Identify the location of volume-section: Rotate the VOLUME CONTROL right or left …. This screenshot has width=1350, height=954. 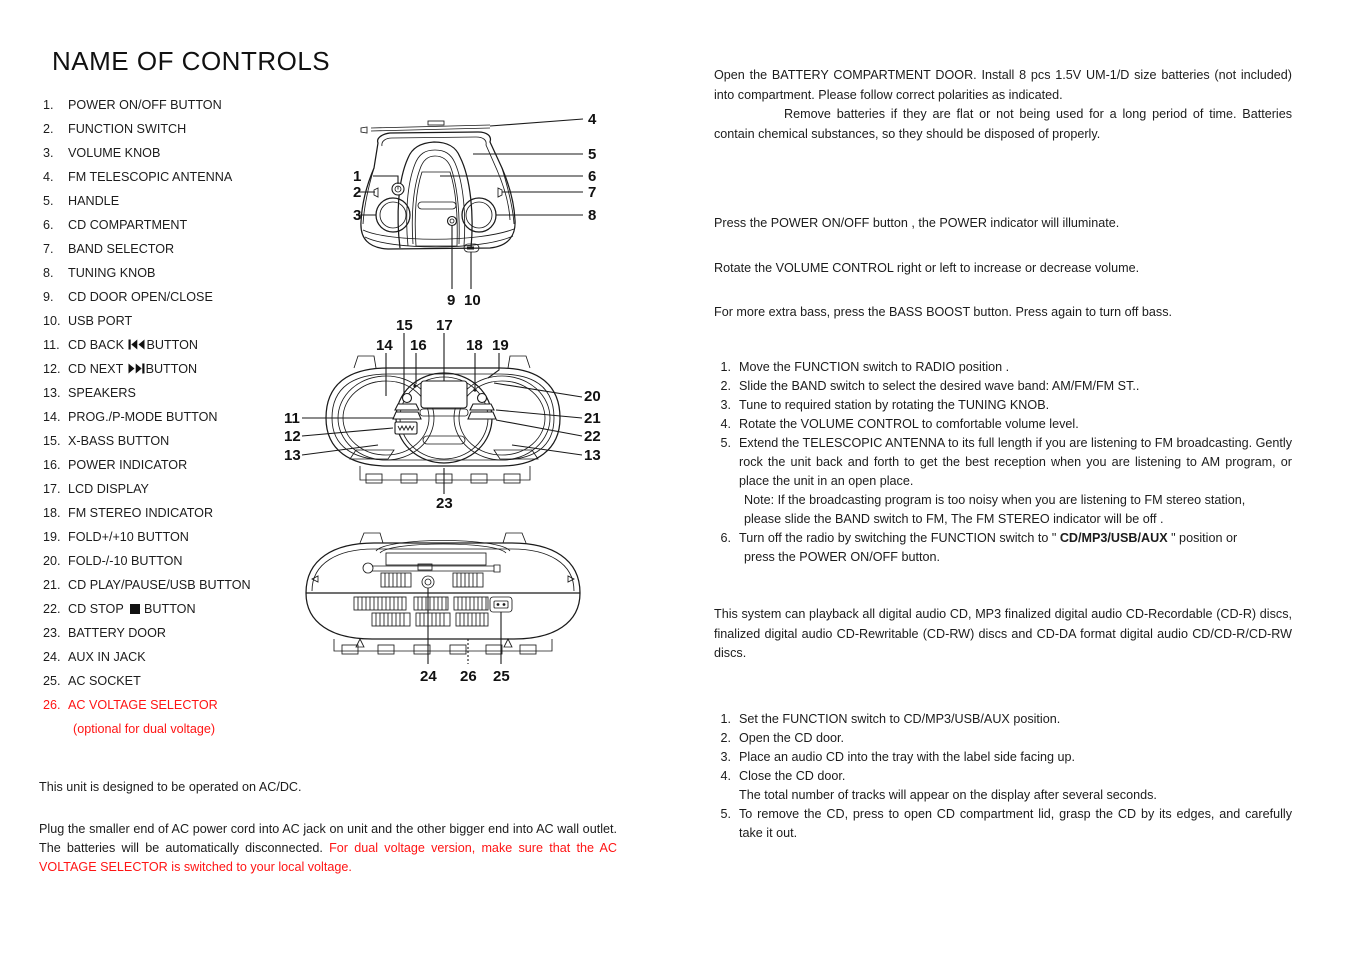
(1003, 269).